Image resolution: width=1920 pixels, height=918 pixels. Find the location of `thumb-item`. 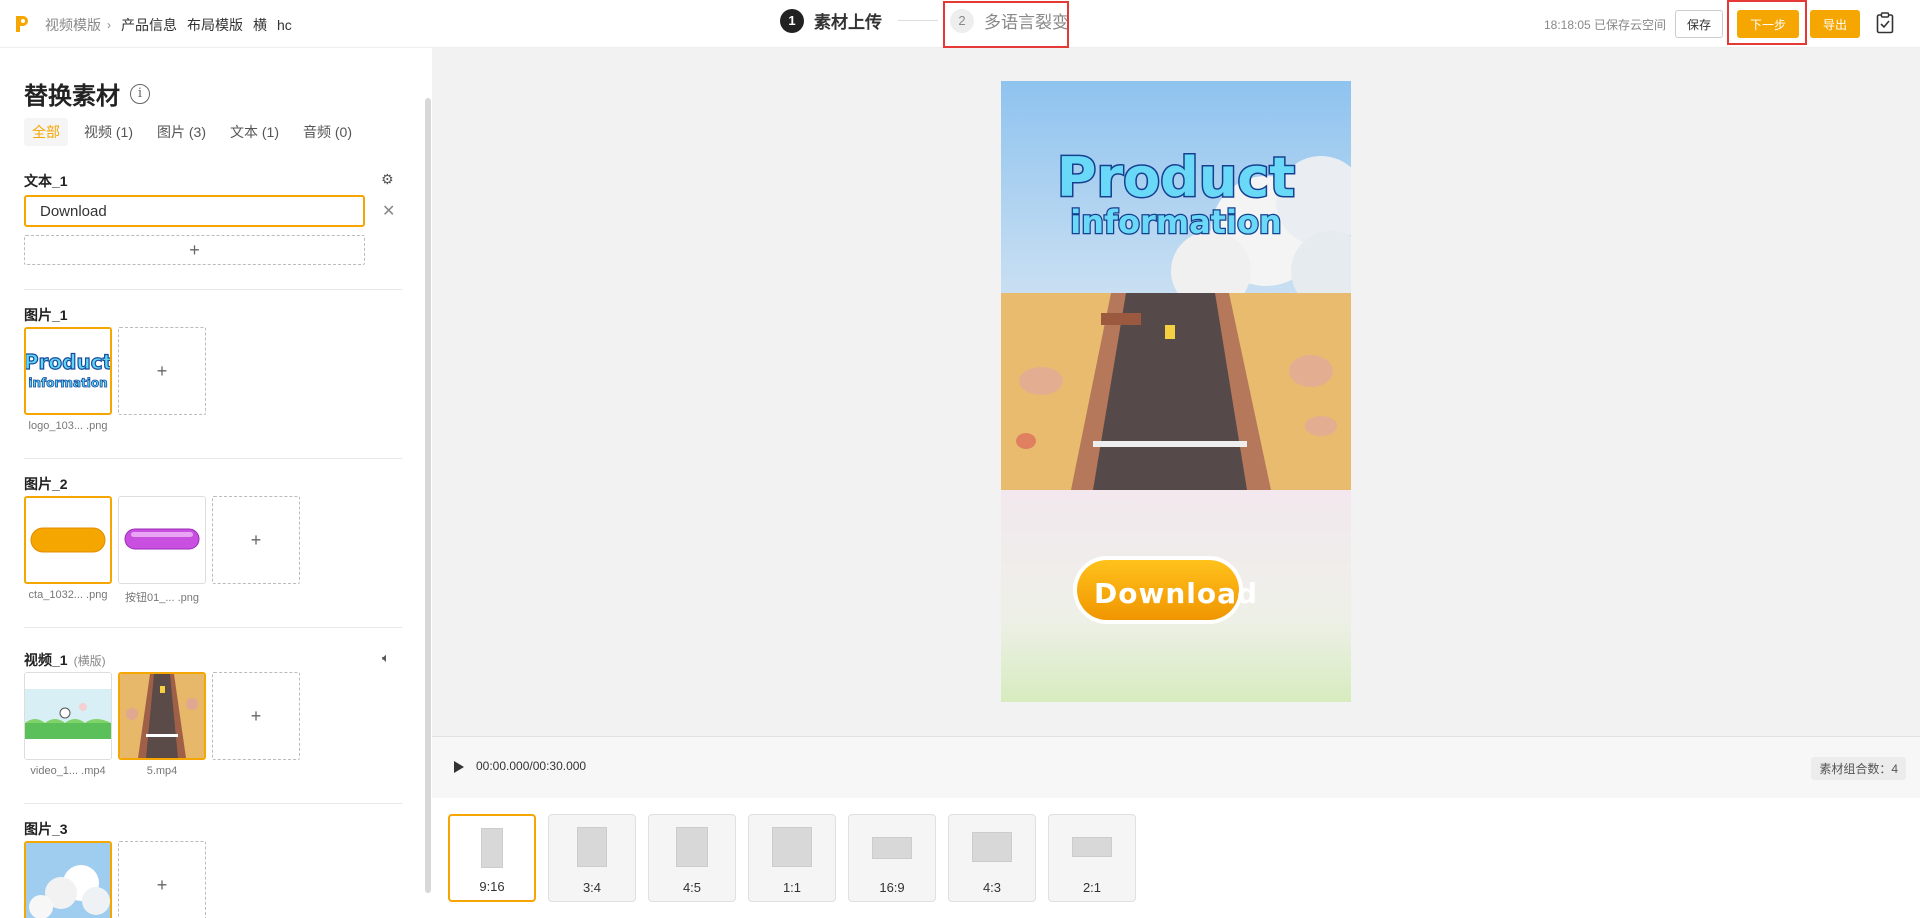

thumb-item is located at coordinates (68, 879).